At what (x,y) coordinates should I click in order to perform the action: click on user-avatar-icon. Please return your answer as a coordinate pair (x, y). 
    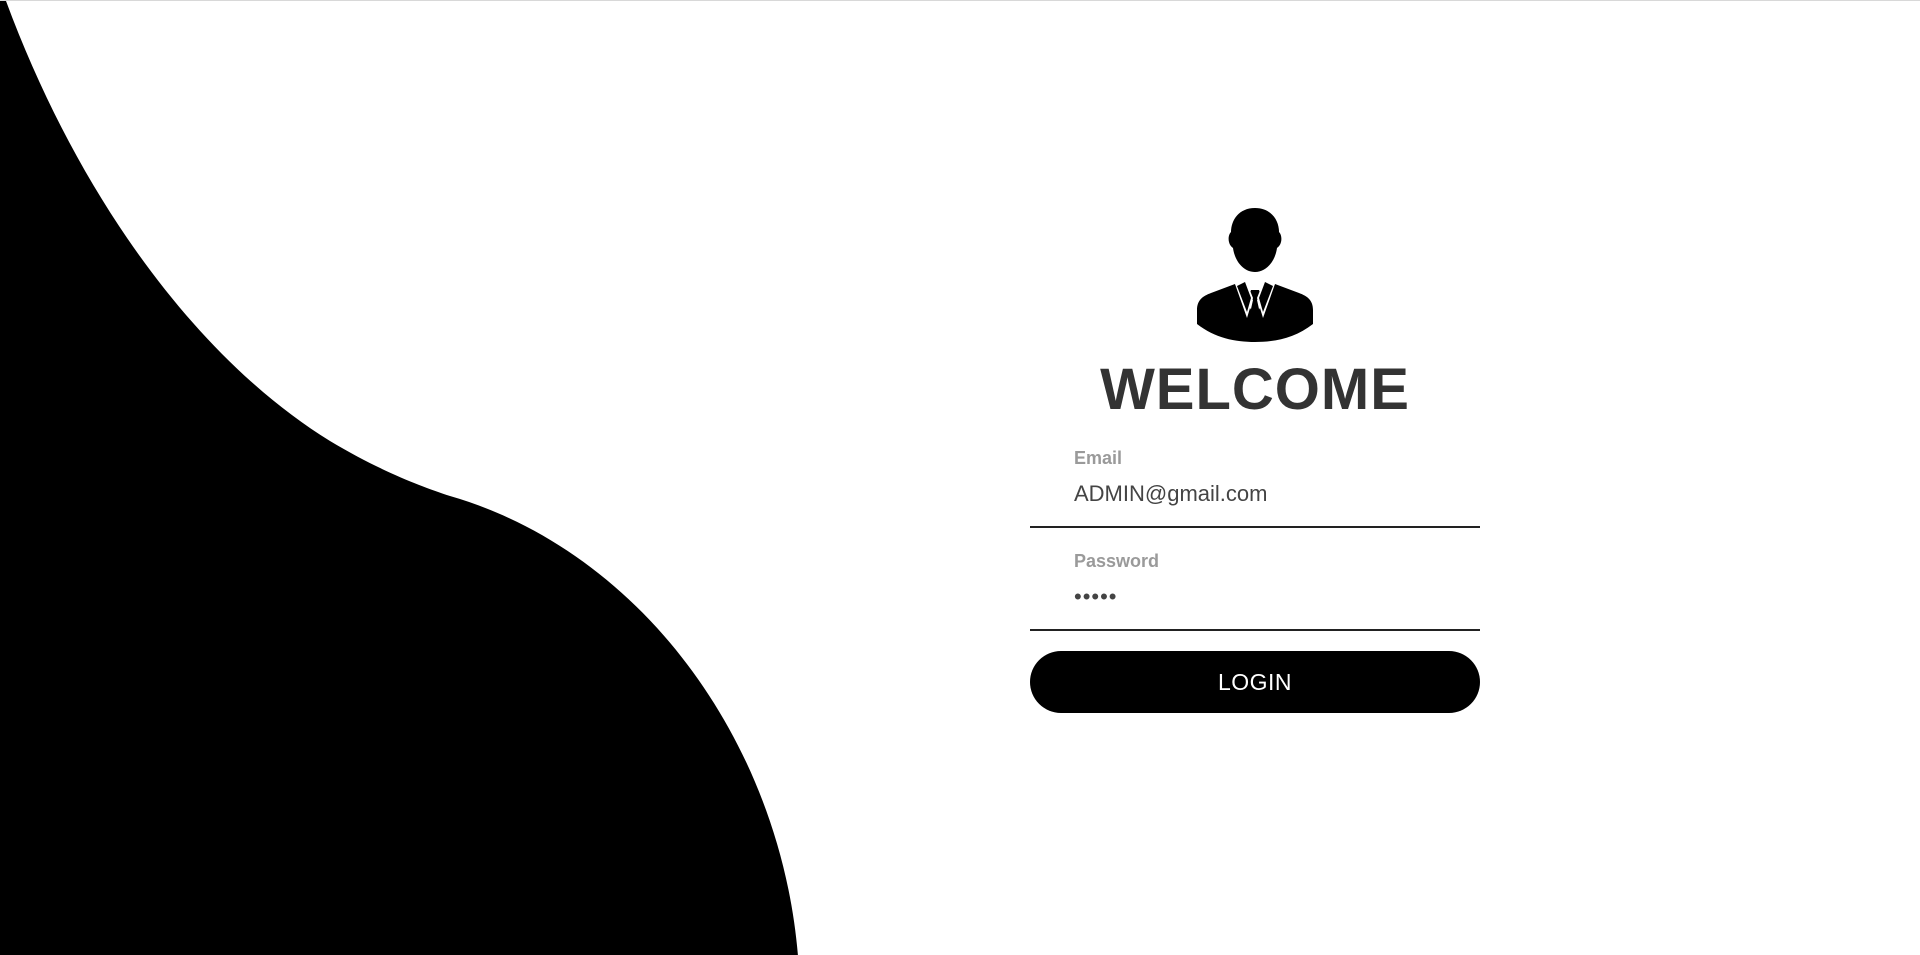
    Looking at the image, I should click on (1255, 275).